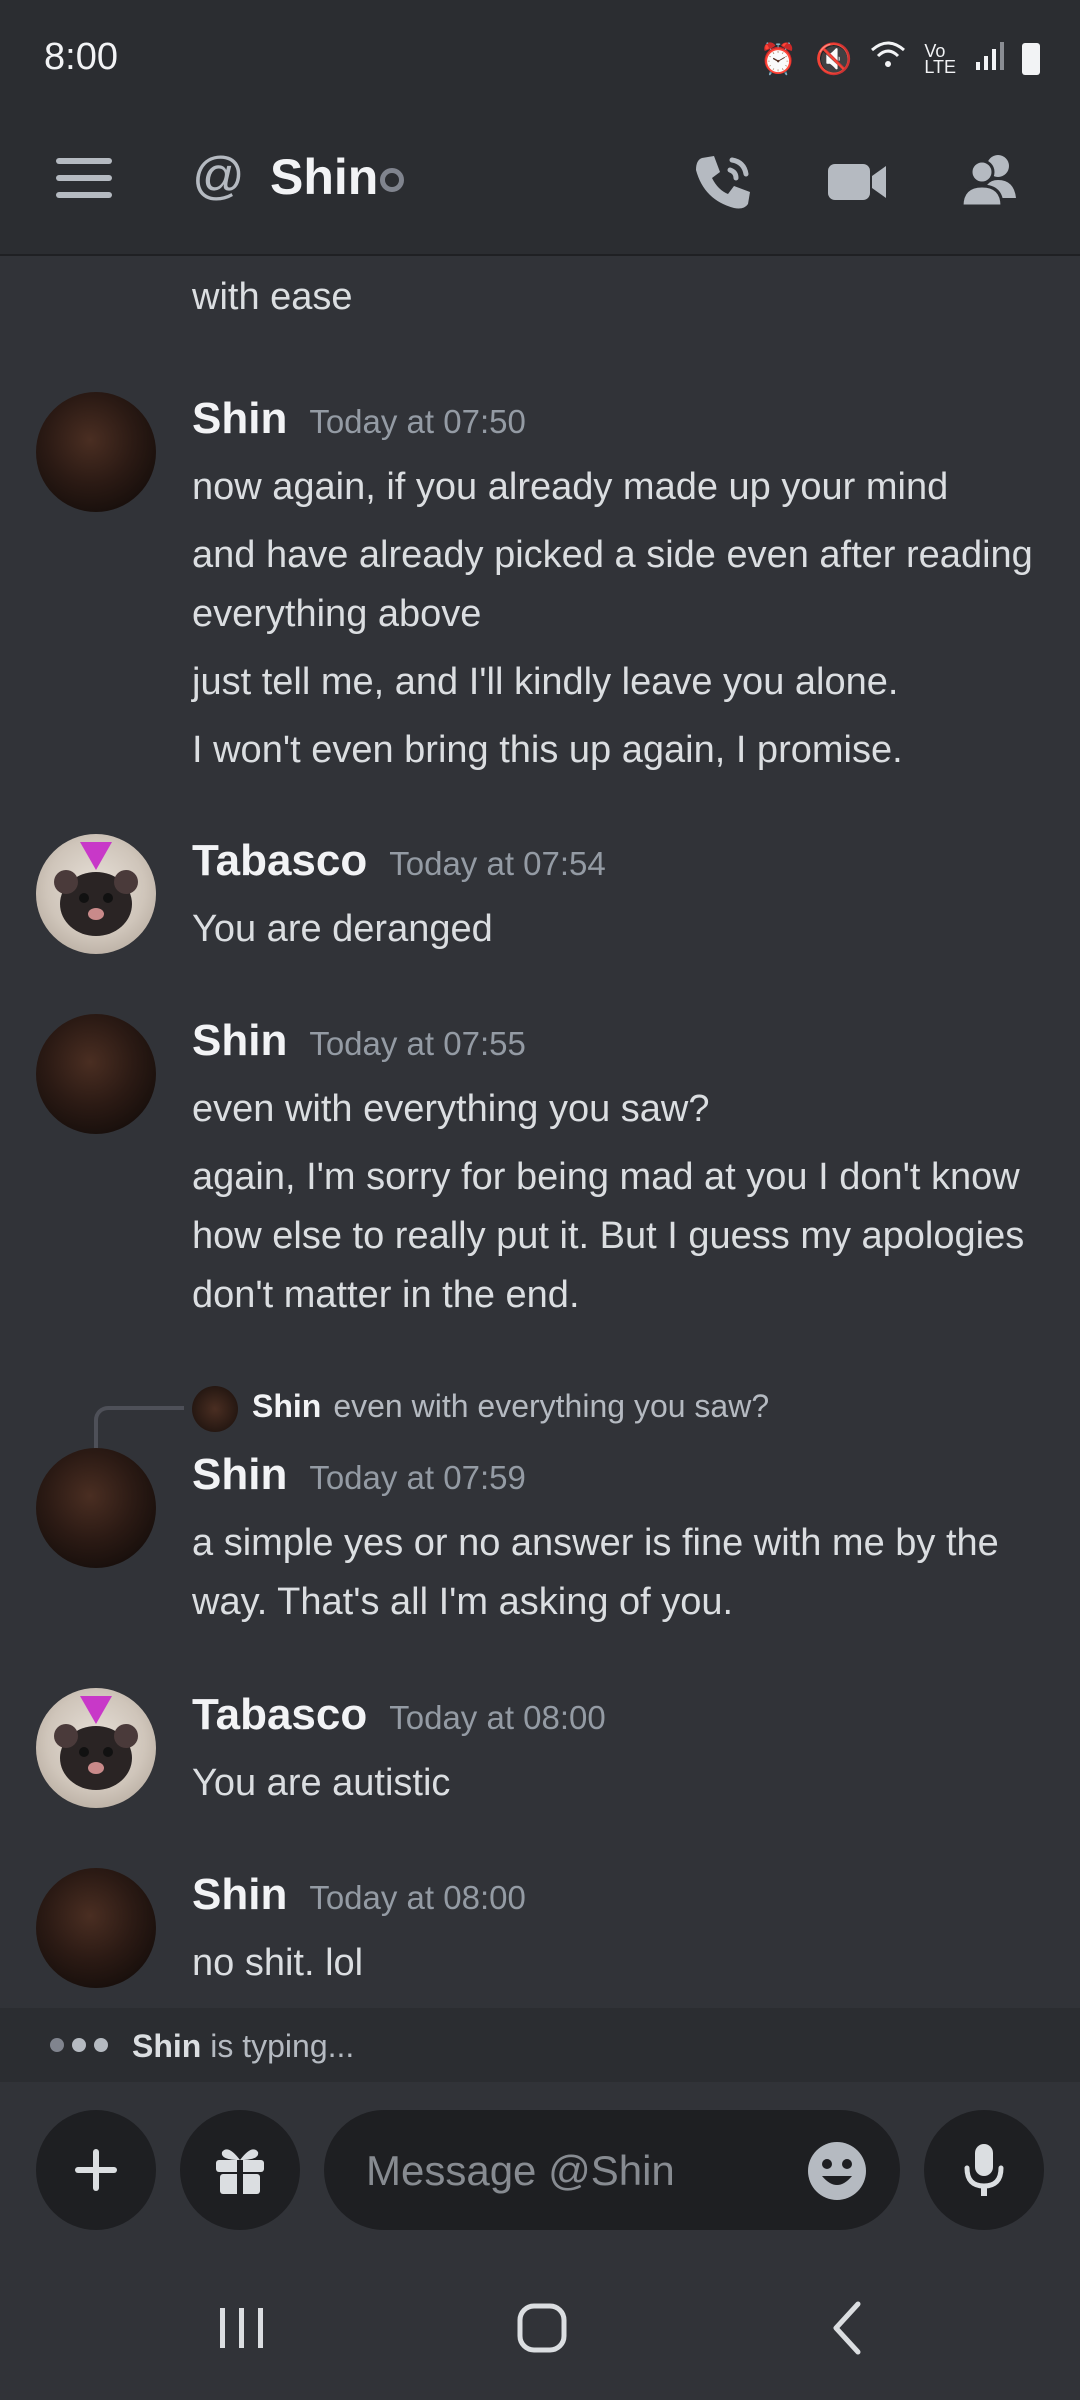 Image resolution: width=1080 pixels, height=2400 pixels. Describe the element at coordinates (551, 1406) in the screenshot. I see `reply-excerpt: even with everything you saw?` at that location.